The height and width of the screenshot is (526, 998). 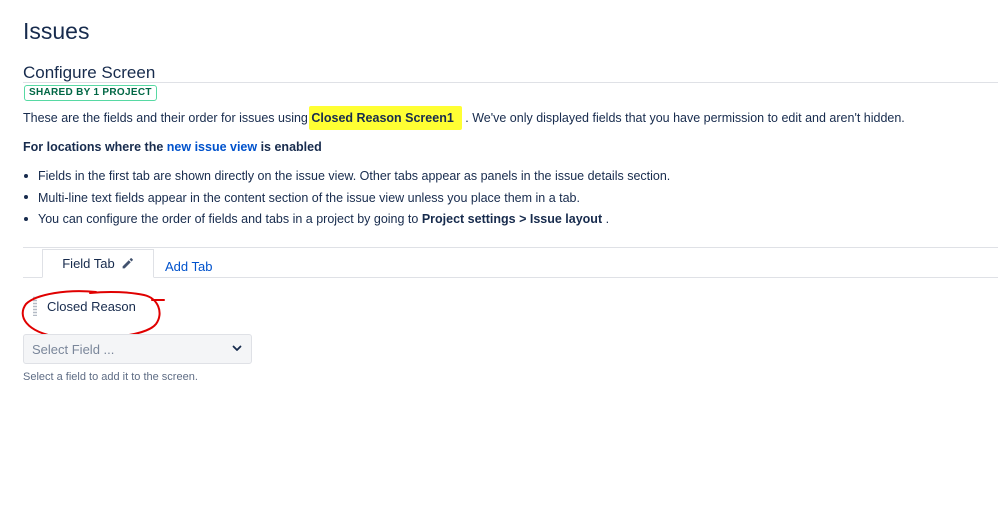 I want to click on shared-projects-badge: SHARED BY 1 PROJECT, so click(x=90, y=93).